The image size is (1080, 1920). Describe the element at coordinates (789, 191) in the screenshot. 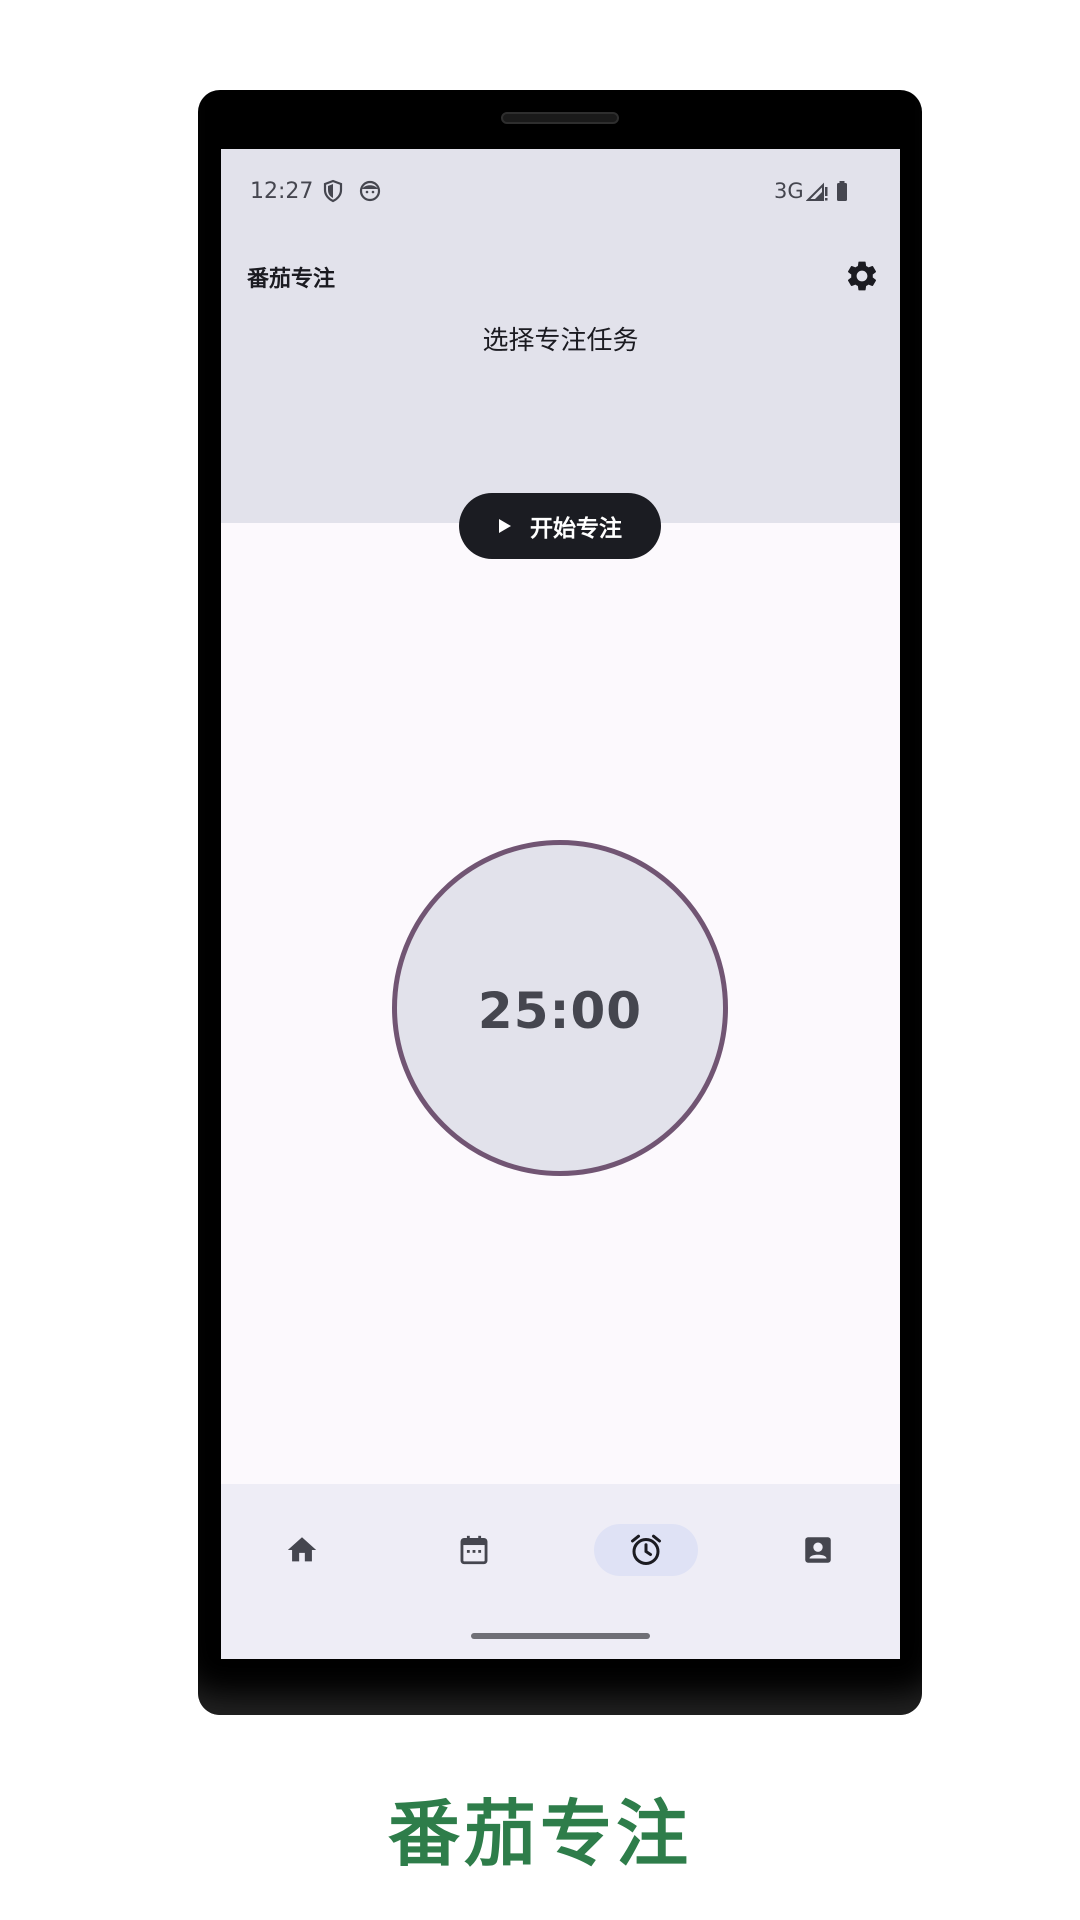

I see `status-network: 3G` at that location.